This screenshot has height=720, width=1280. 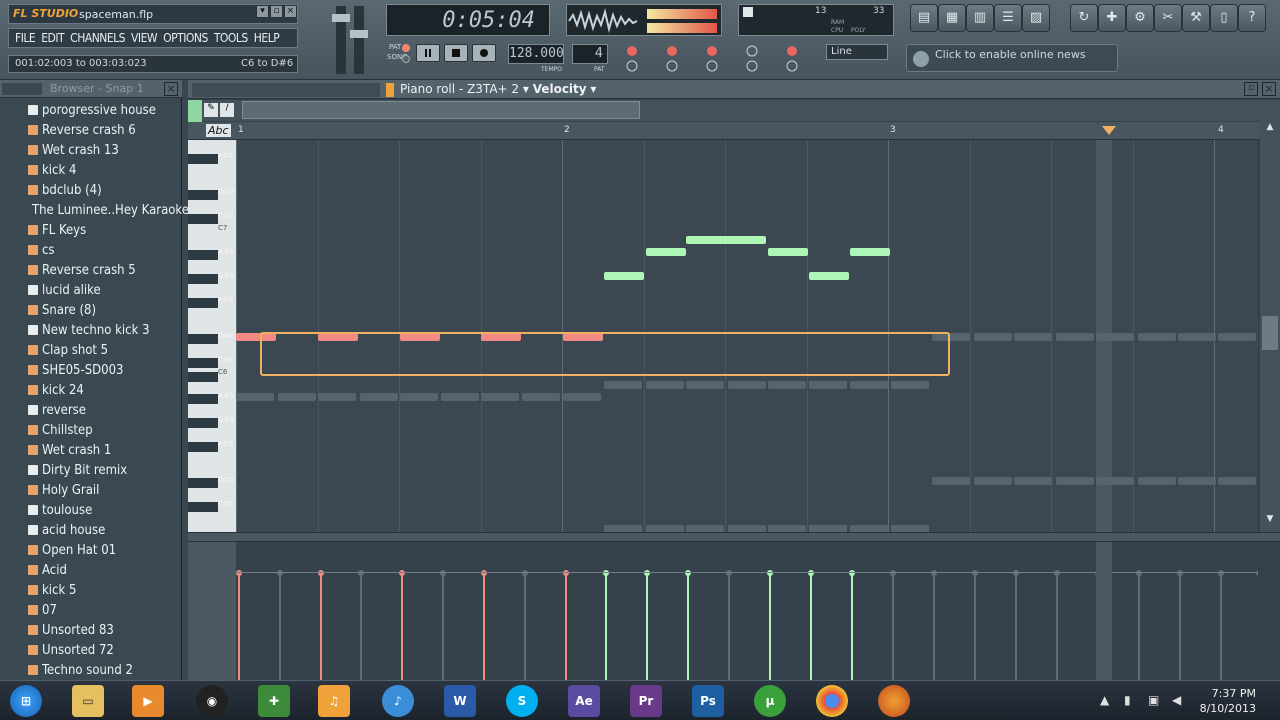 I want to click on vertical-scrollbar: ▲ ▼, so click(x=1270, y=326).